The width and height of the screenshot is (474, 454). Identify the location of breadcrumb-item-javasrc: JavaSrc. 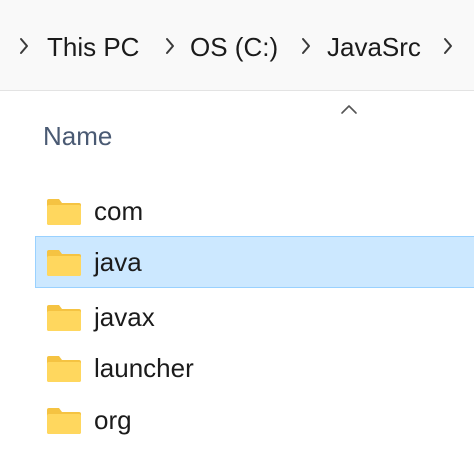
(374, 47).